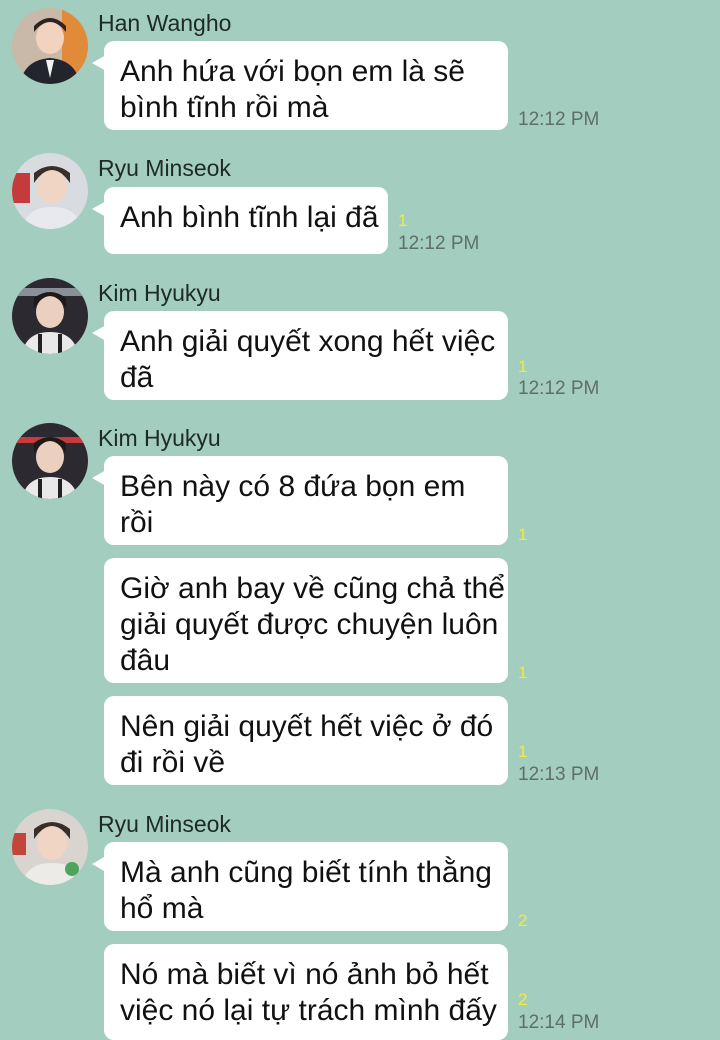 This screenshot has width=720, height=1040. I want to click on message-bubble: Nên giải quyết hết việc ở đó đi rồi về, so click(306, 740).